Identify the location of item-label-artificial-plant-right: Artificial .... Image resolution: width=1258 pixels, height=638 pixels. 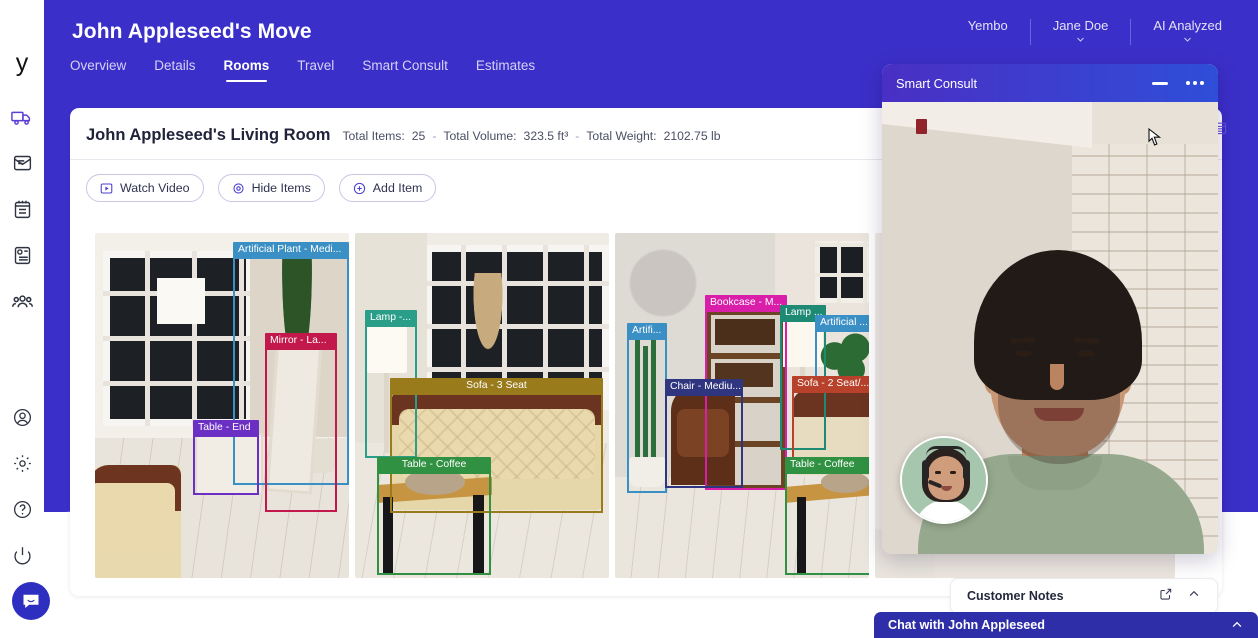
(842, 324).